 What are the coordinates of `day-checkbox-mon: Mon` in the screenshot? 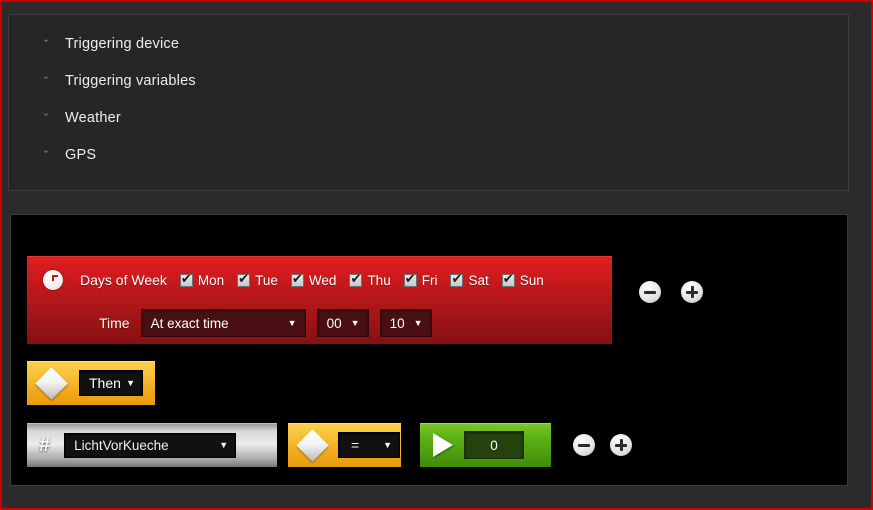 It's located at (202, 280).